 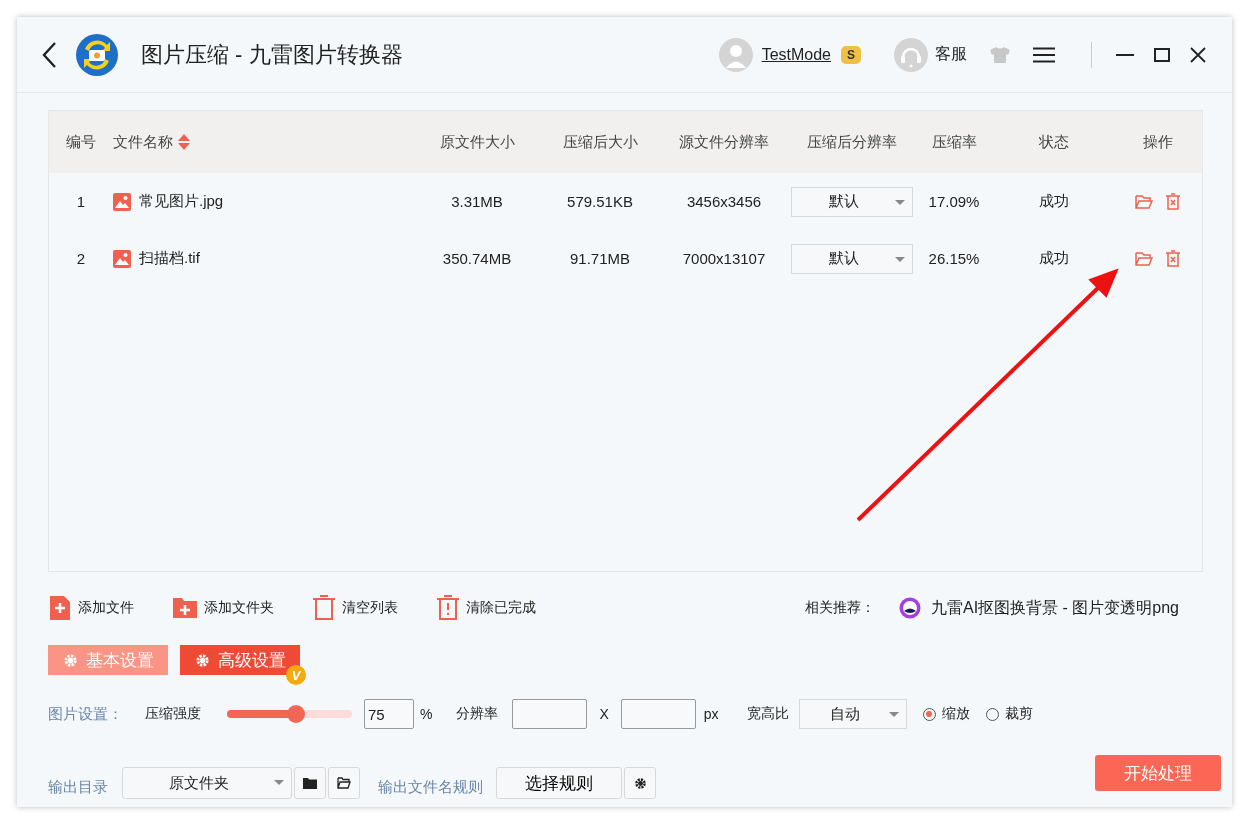 I want to click on recommendation-link: 九雷AI抠图换背景 - 图片变透明png, so click(x=1054, y=608).